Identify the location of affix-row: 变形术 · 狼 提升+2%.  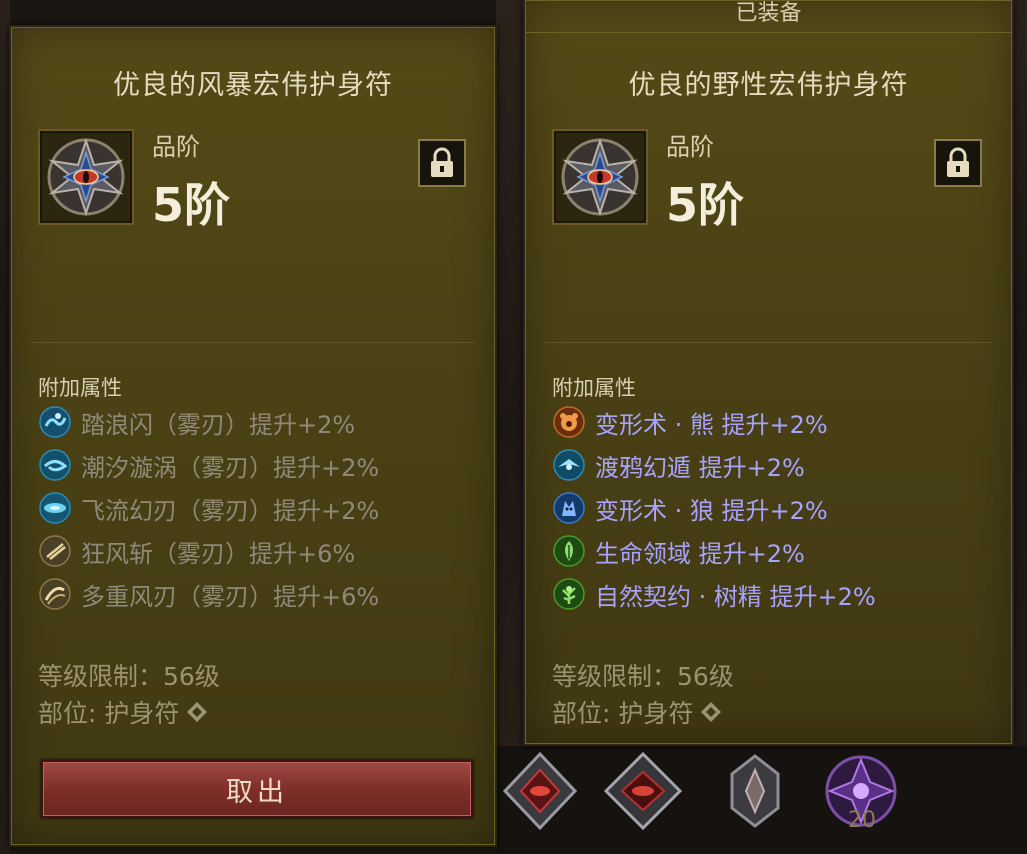
(690, 508).